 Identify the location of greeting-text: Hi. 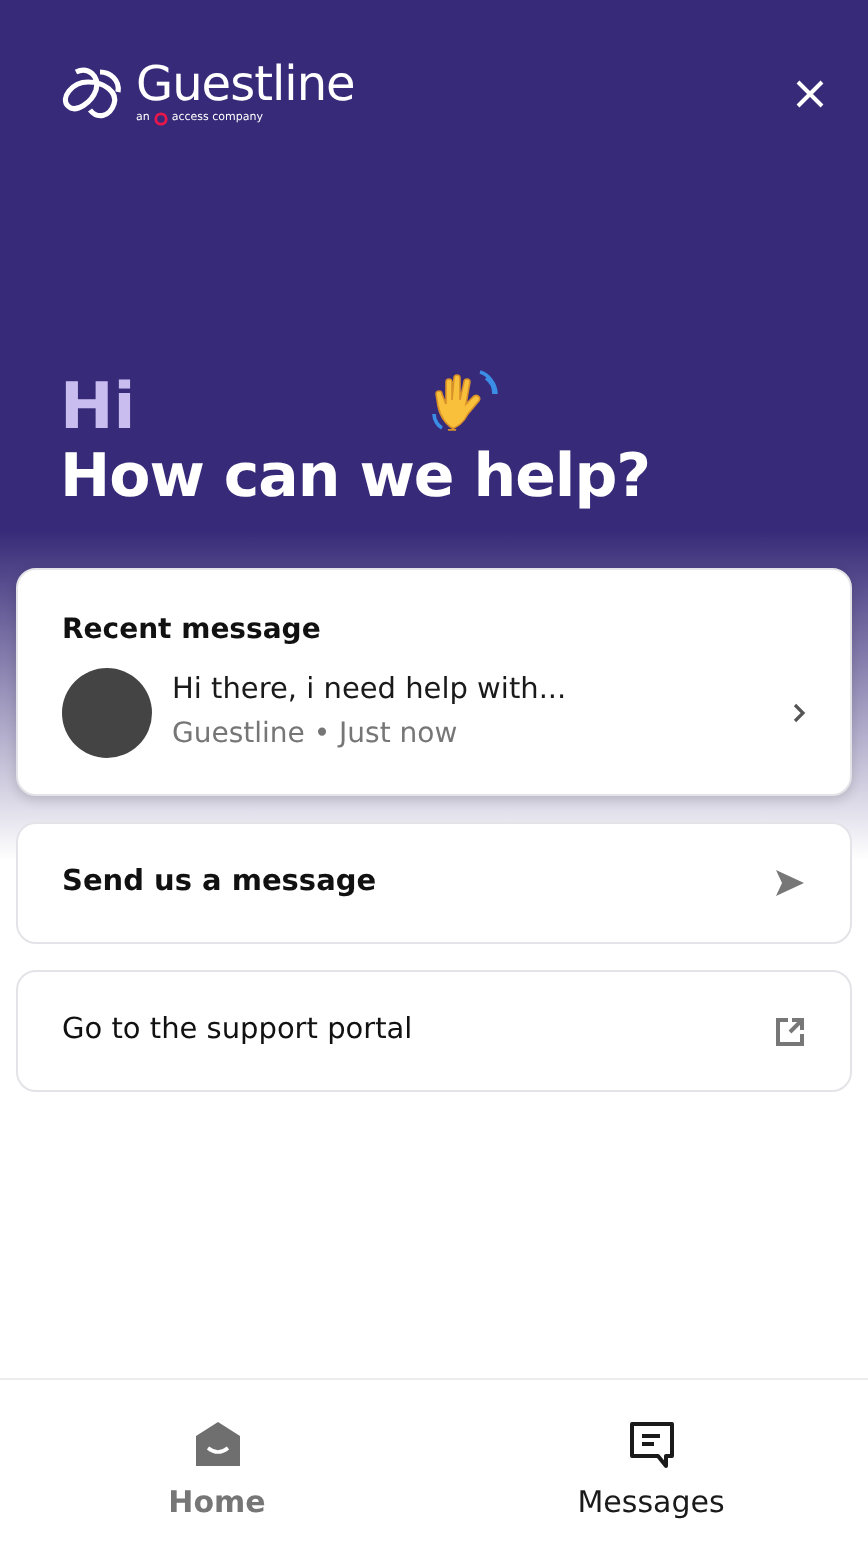
(98, 407).